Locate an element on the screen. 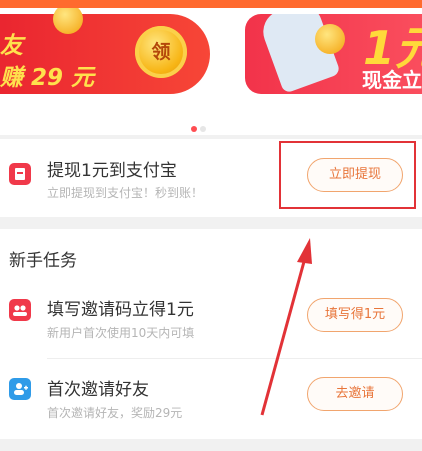 Image resolution: width=422 pixels, height=451 pixels. withdraw-subtitle: 立即提现到支付宝！秒到账！ is located at coordinates (125, 193).